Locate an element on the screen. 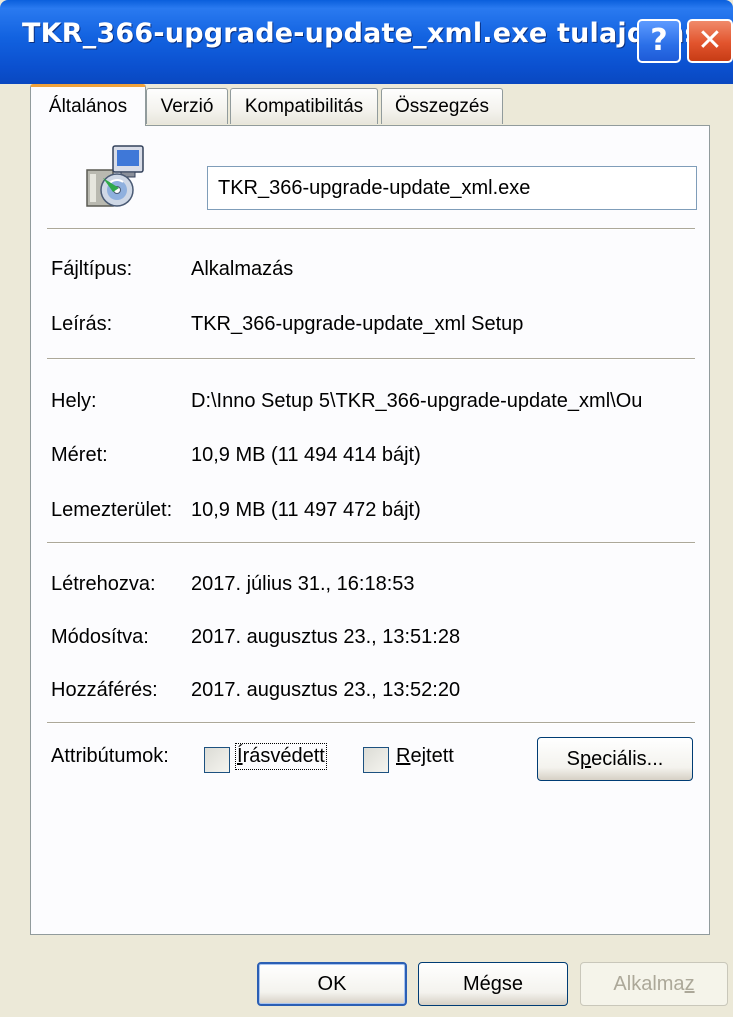 The height and width of the screenshot is (1017, 733). readonly-checkbox-label: Írásvédett is located at coordinates (281, 756).